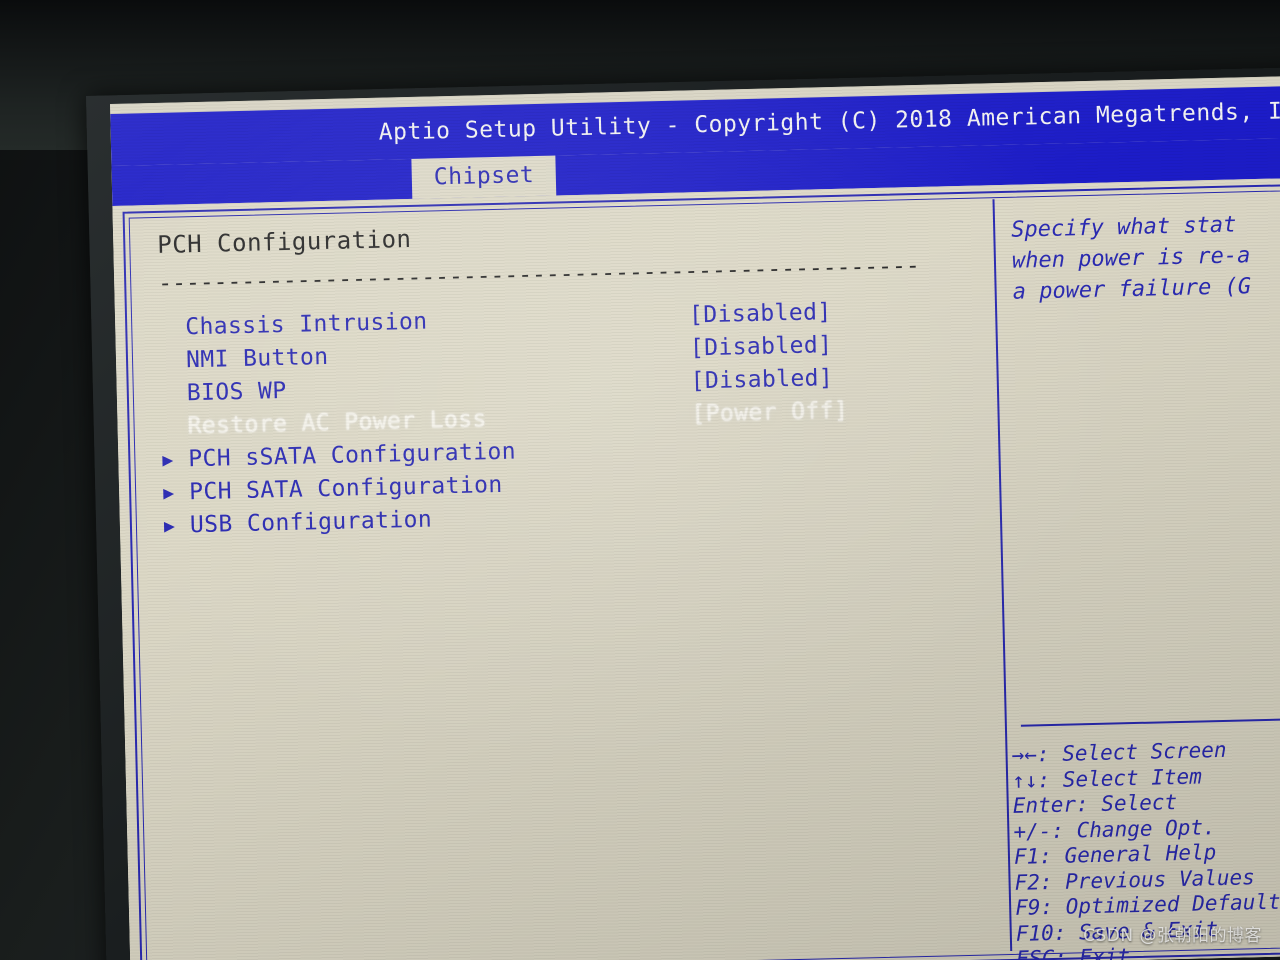 This screenshot has width=1280, height=960. Describe the element at coordinates (1166, 904) in the screenshot. I see `legend-description: Optimized Defaults` at that location.